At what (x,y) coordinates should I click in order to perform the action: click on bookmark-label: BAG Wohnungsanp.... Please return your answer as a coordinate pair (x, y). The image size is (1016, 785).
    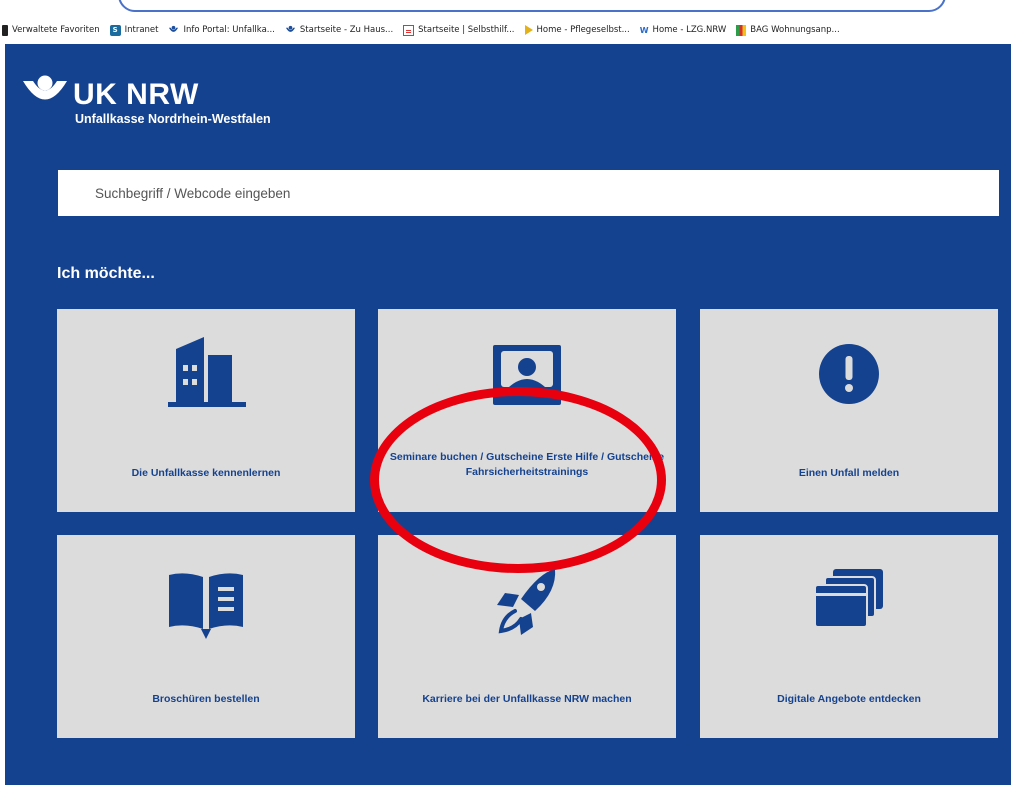
    Looking at the image, I should click on (795, 30).